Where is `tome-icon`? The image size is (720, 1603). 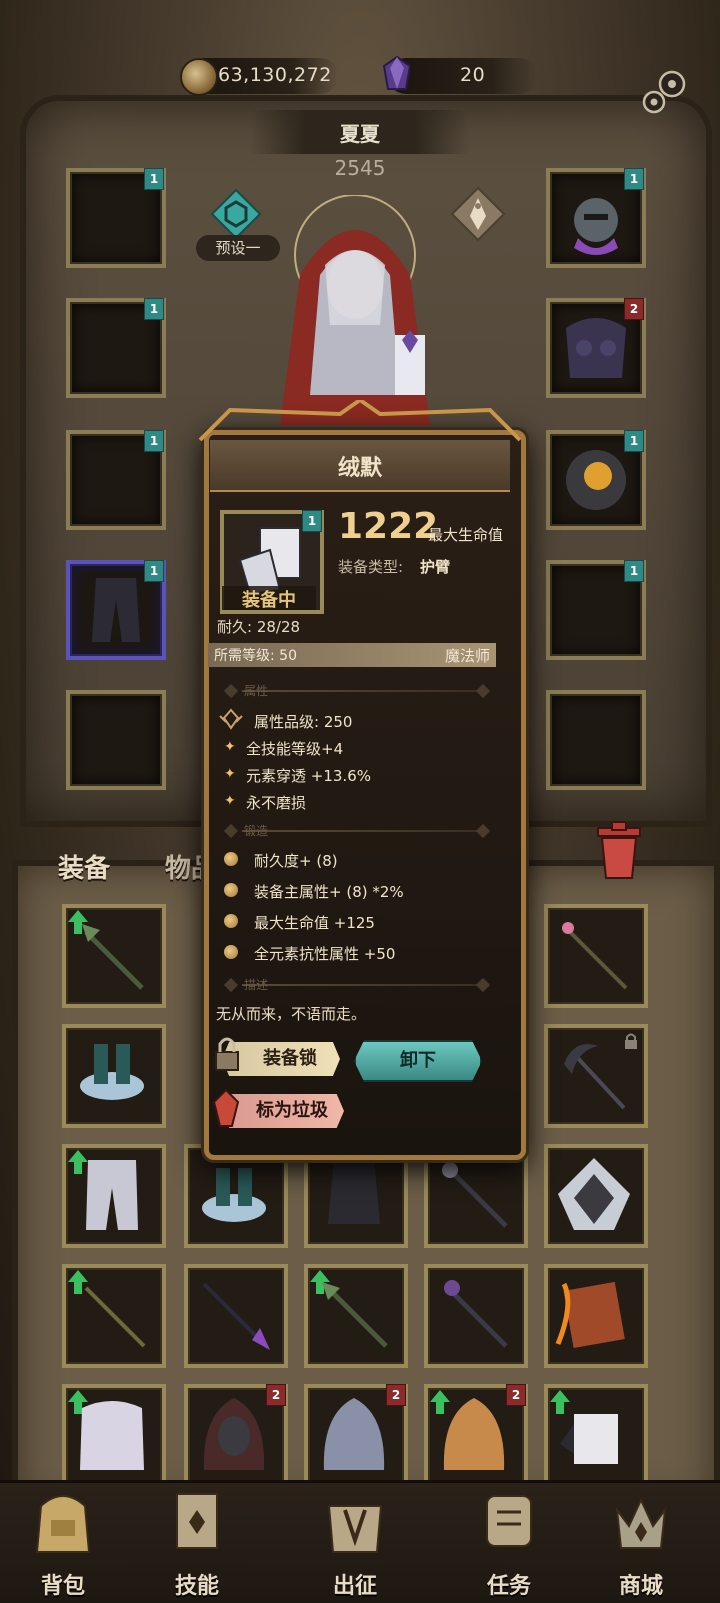
tome-icon is located at coordinates (590, 1315).